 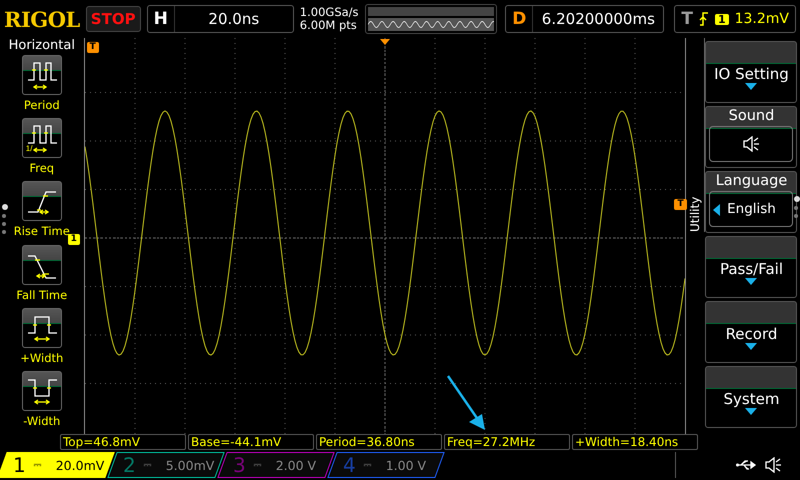 I want to click on menu-item: Sound, so click(x=751, y=137).